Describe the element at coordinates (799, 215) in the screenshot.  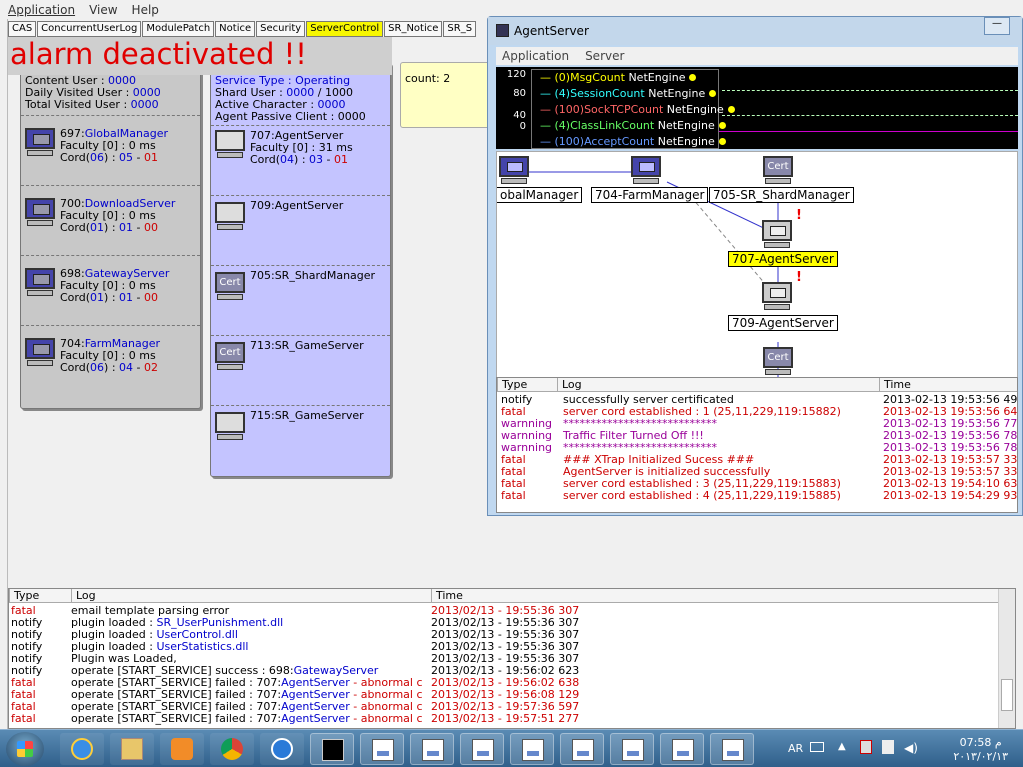
I see `warning-icon: !` at that location.